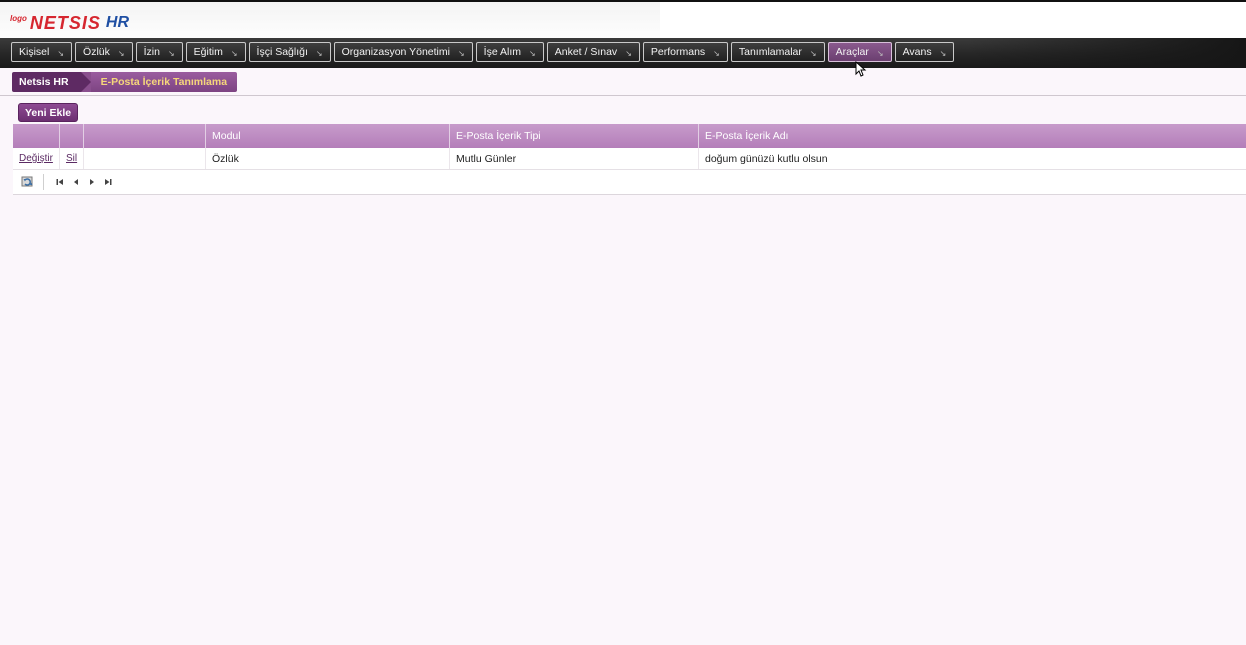  I want to click on refresh-icon, so click(28, 182).